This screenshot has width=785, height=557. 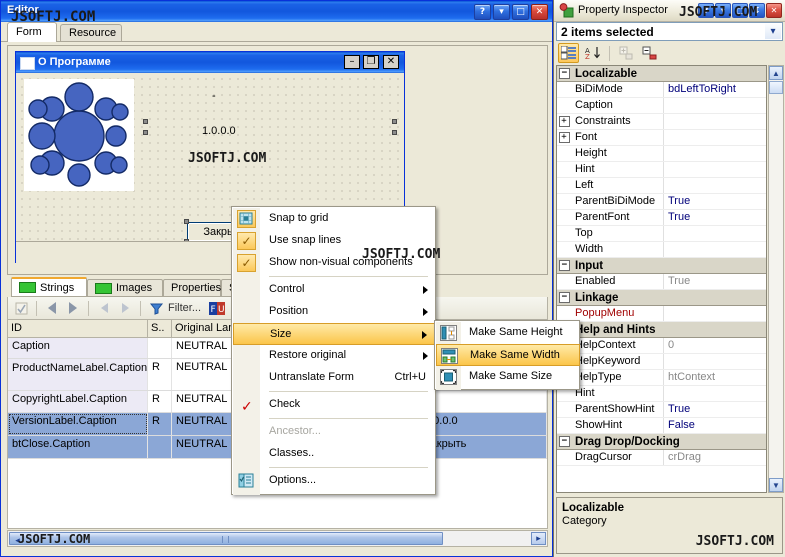 What do you see at coordinates (661, 106) in the screenshot?
I see `property-row-caption: Caption` at bounding box center [661, 106].